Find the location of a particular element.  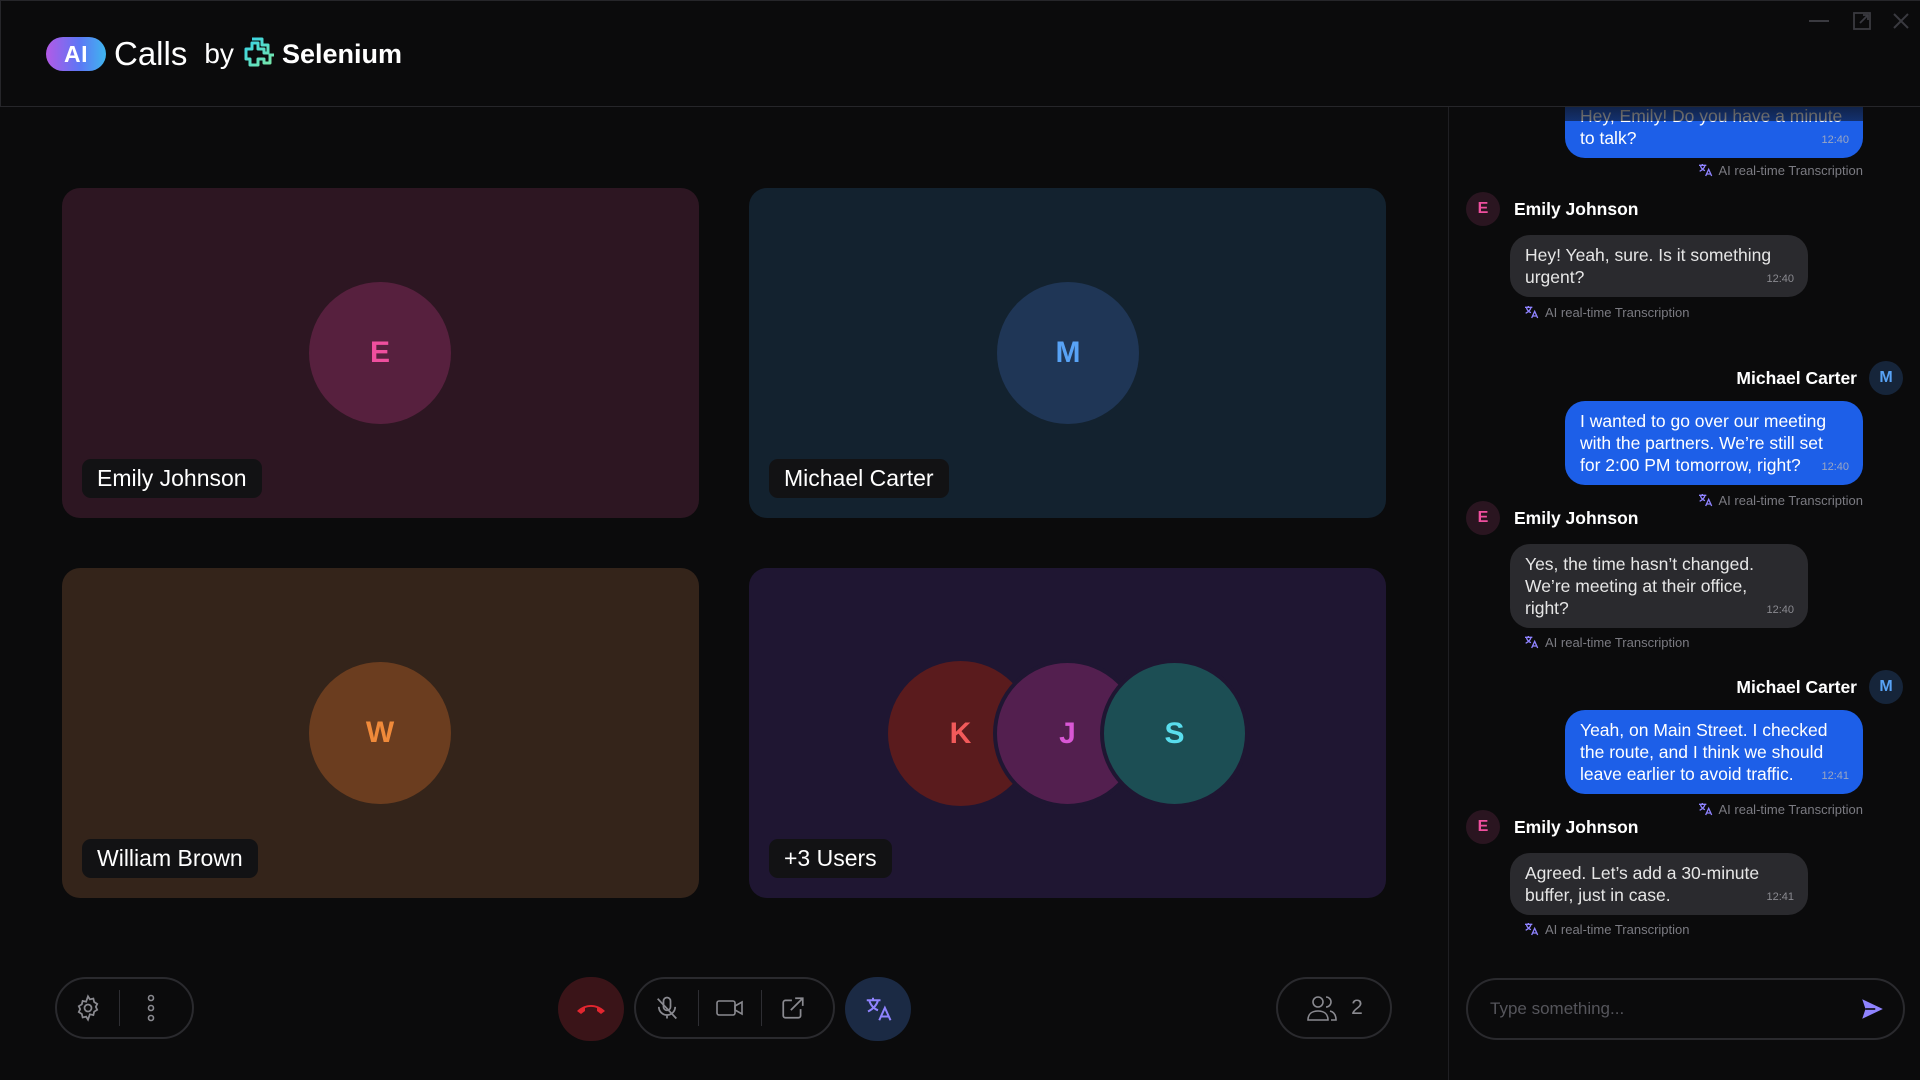

participants-count: 2 is located at coordinates (1357, 1007).